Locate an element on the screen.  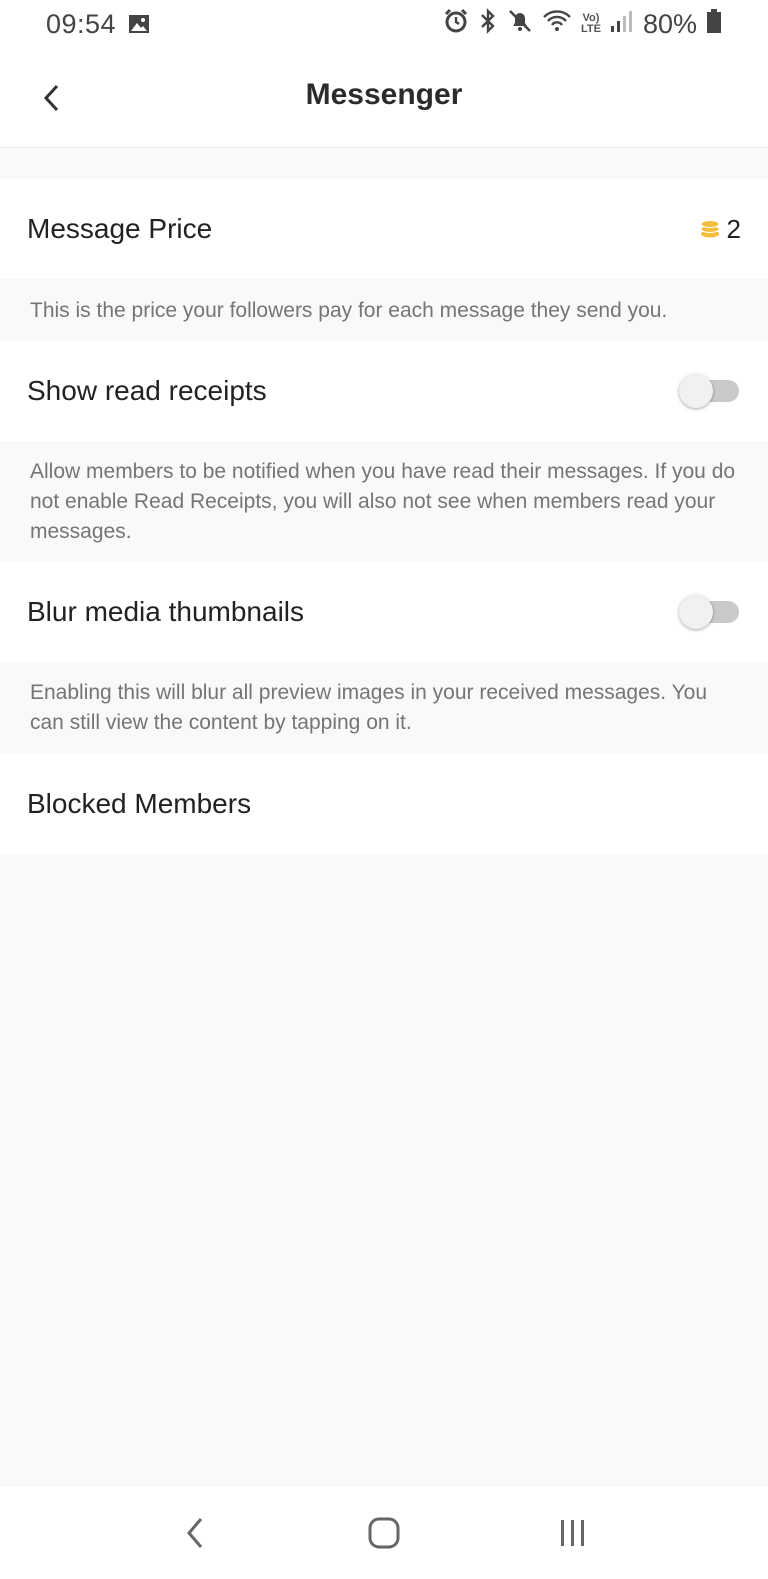
bluetooth-icon is located at coordinates (488, 24).